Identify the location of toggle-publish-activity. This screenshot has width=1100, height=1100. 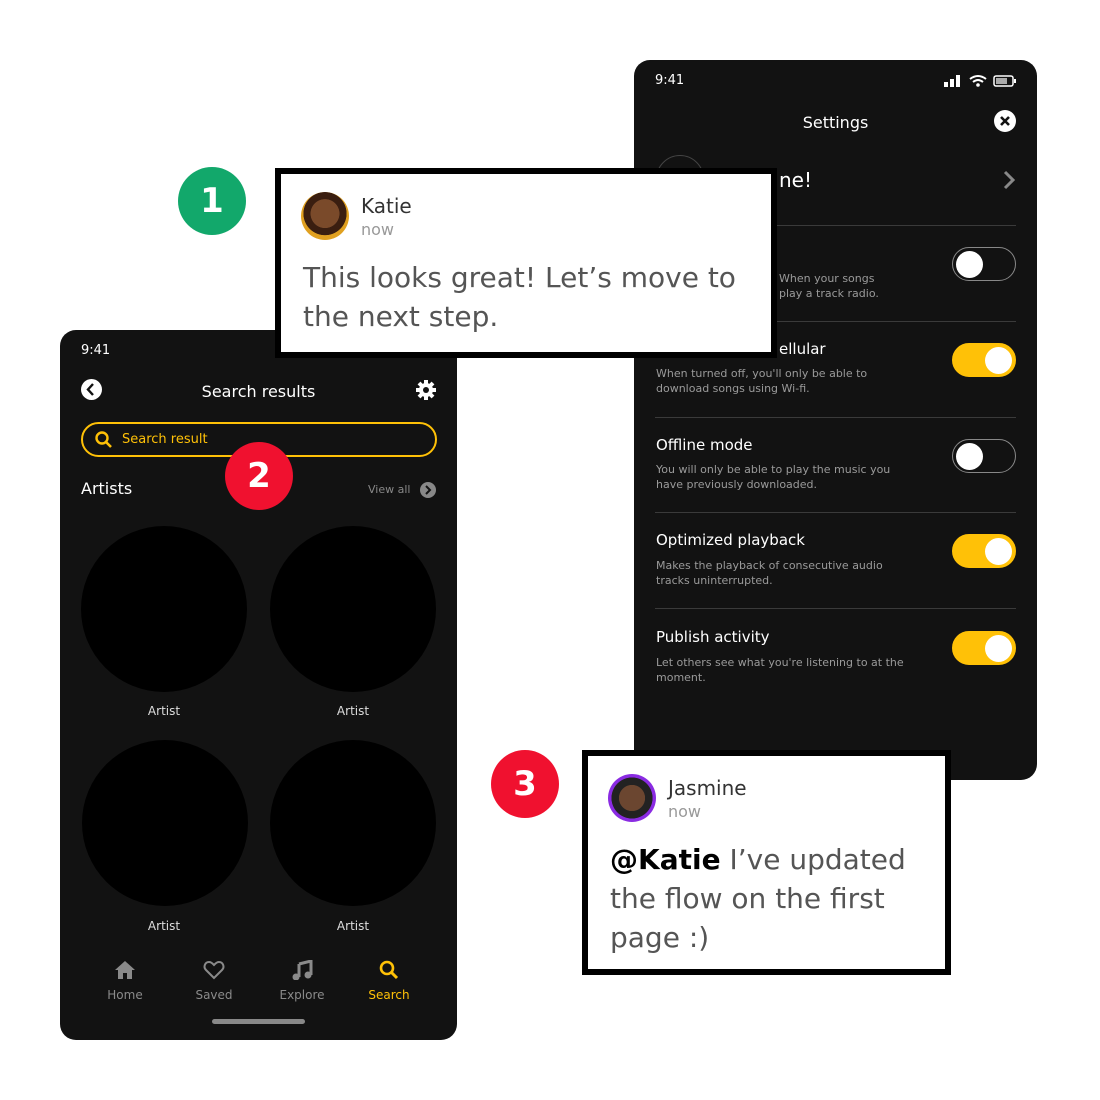
(984, 648).